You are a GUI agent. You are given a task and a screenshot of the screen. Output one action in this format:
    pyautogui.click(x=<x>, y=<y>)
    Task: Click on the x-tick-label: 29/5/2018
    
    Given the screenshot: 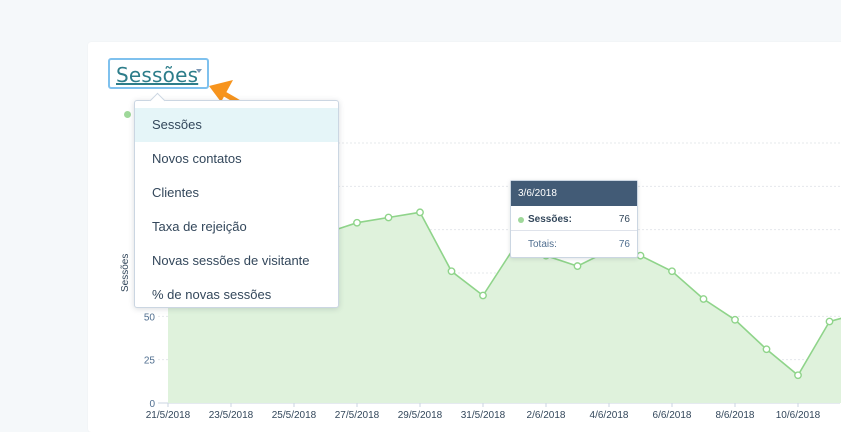 What is the action you would take?
    pyautogui.click(x=420, y=415)
    